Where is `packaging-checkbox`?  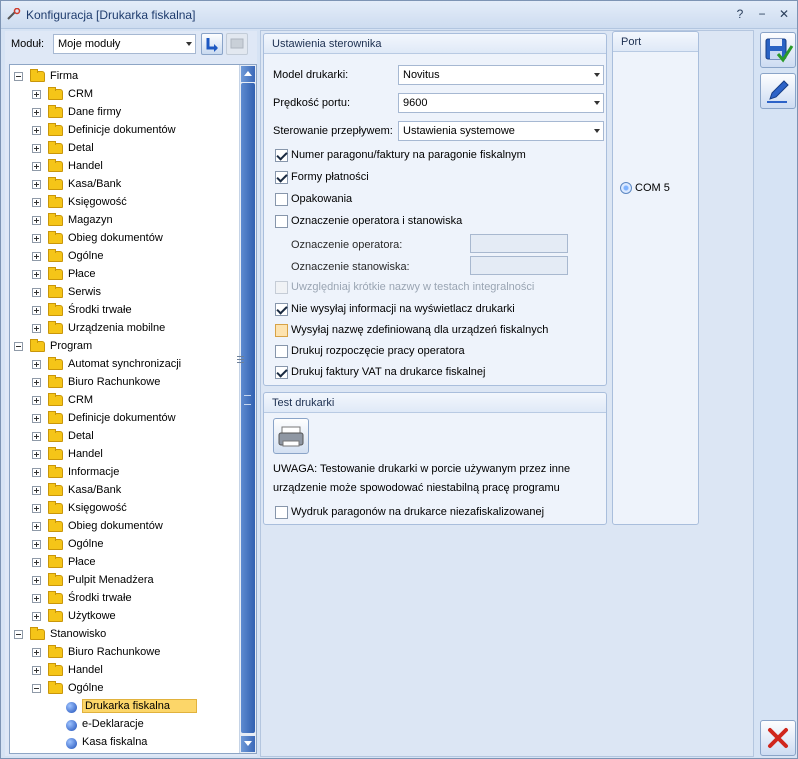 packaging-checkbox is located at coordinates (281, 199).